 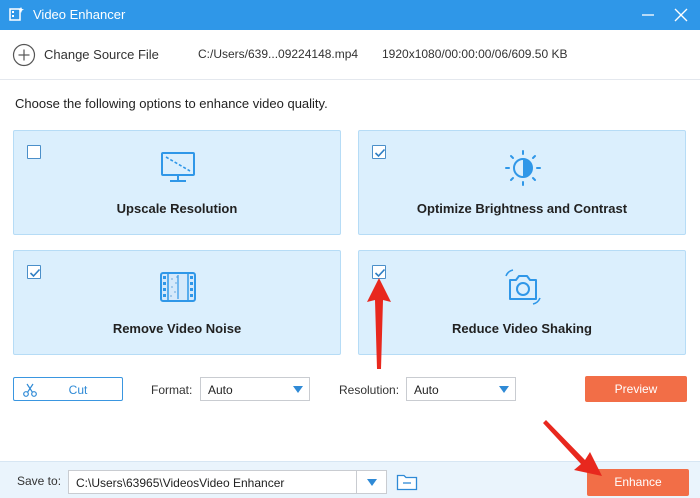 What do you see at coordinates (177, 208) in the screenshot?
I see `option-label: Upscale Resolution` at bounding box center [177, 208].